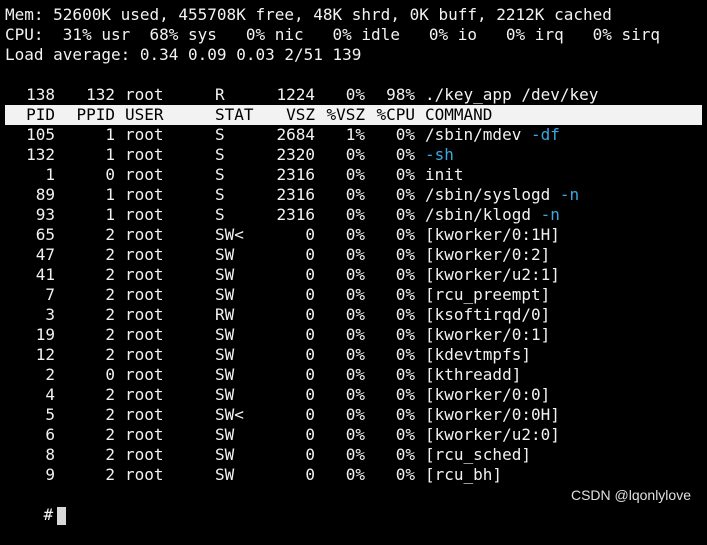  I want to click on process-command-name: [rcu_preempt], so click(488, 294).